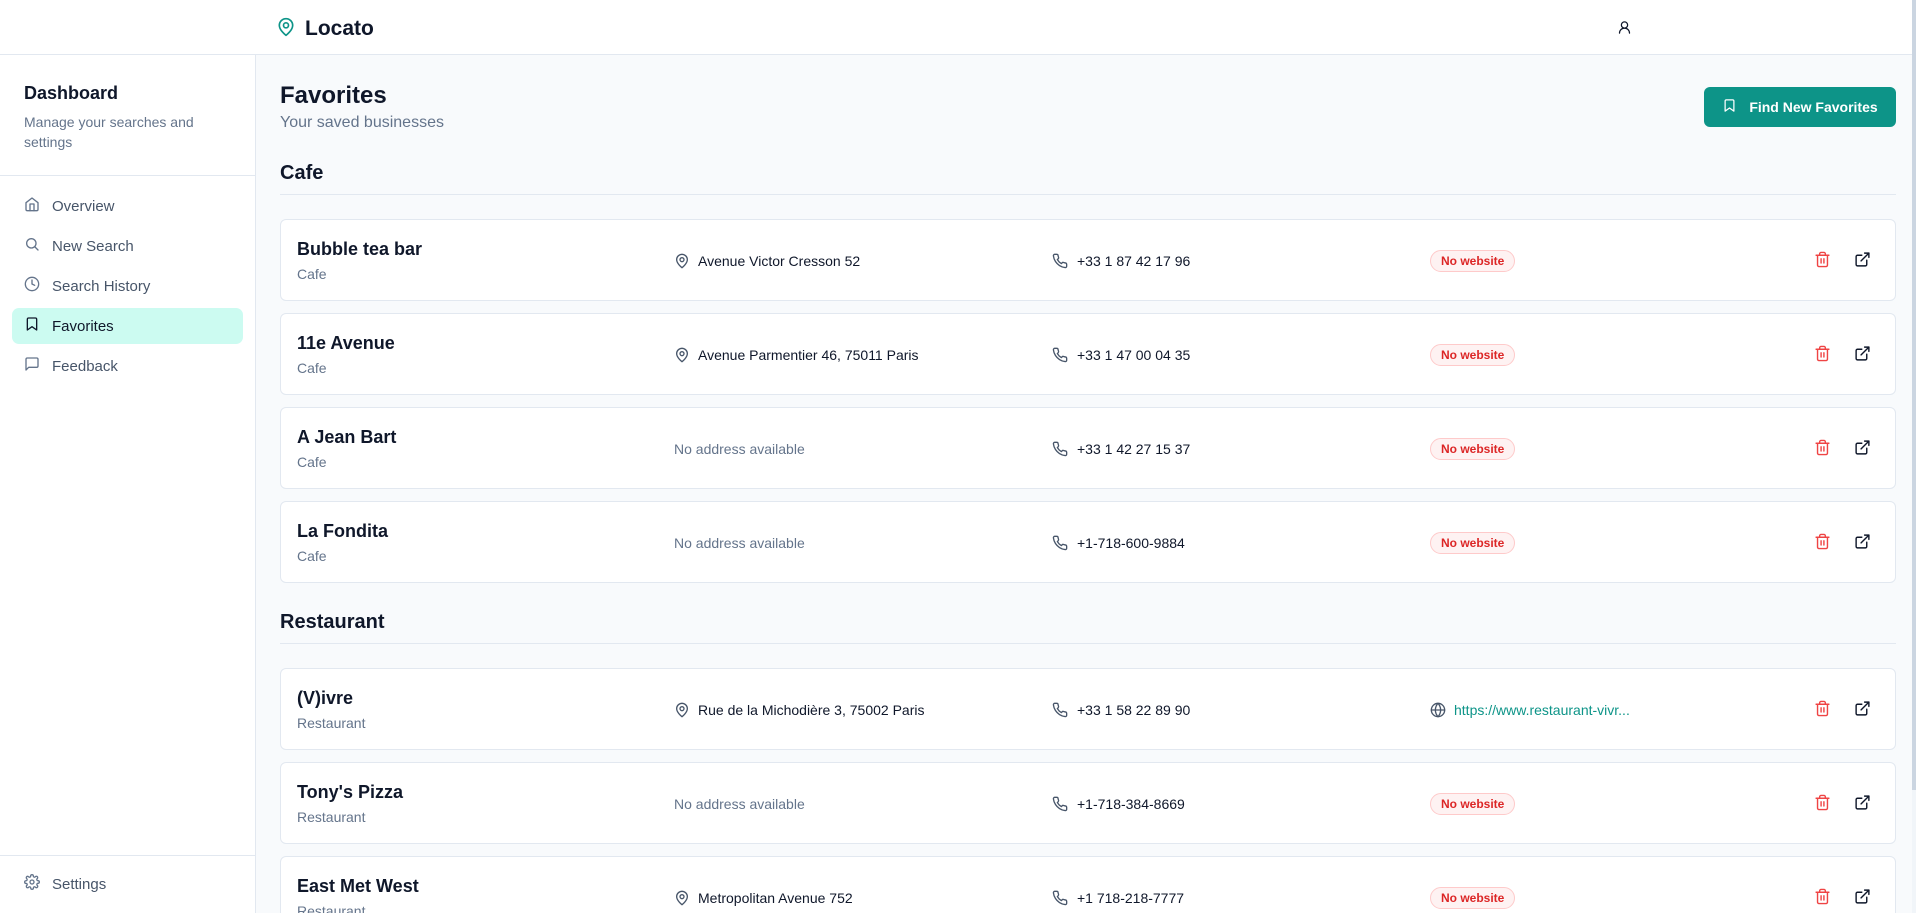  I want to click on sidebar-item-label: Search History, so click(101, 286).